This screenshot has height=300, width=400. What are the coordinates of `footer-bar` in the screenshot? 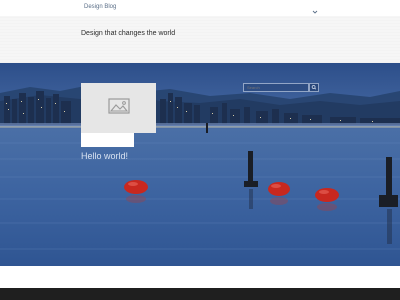 It's located at (200, 294).